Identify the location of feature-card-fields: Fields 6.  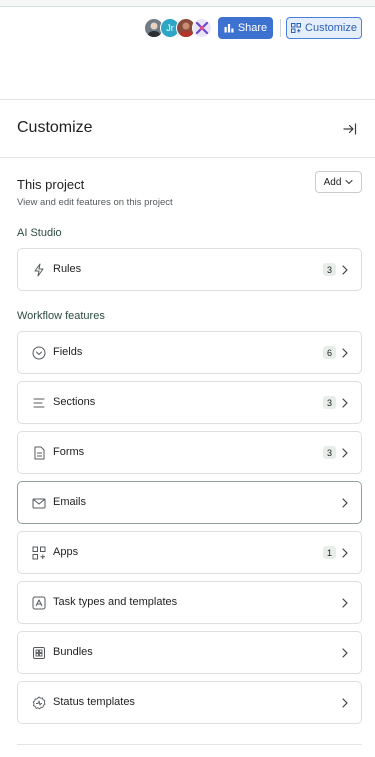
(189, 352).